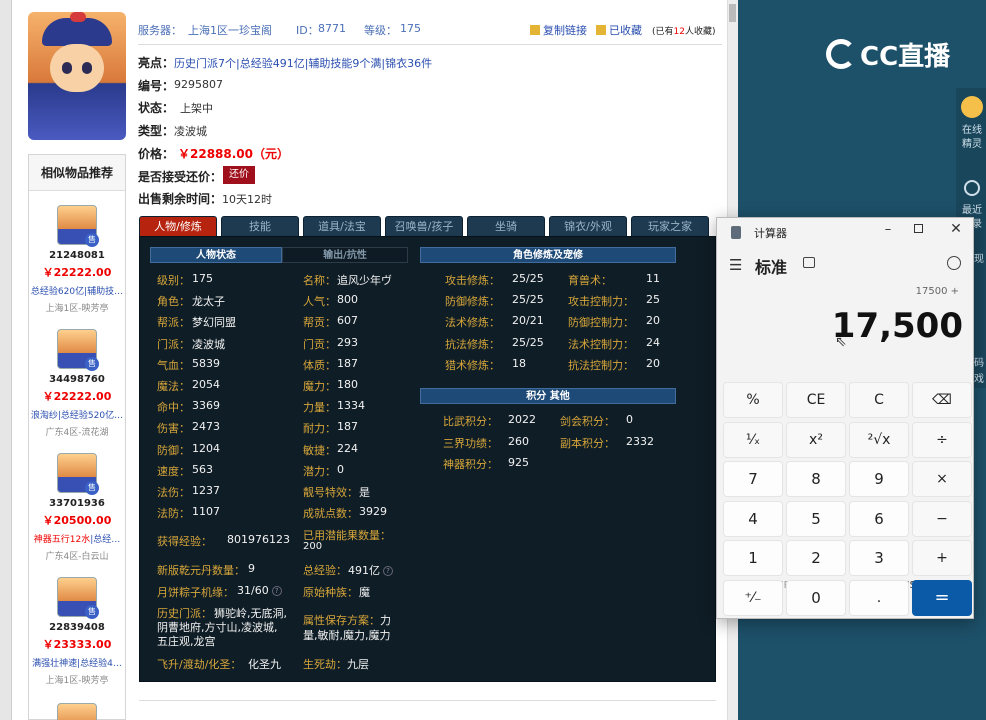 Image resolution: width=986 pixels, height=720 pixels. I want to click on key-five-button: 5, so click(816, 518).